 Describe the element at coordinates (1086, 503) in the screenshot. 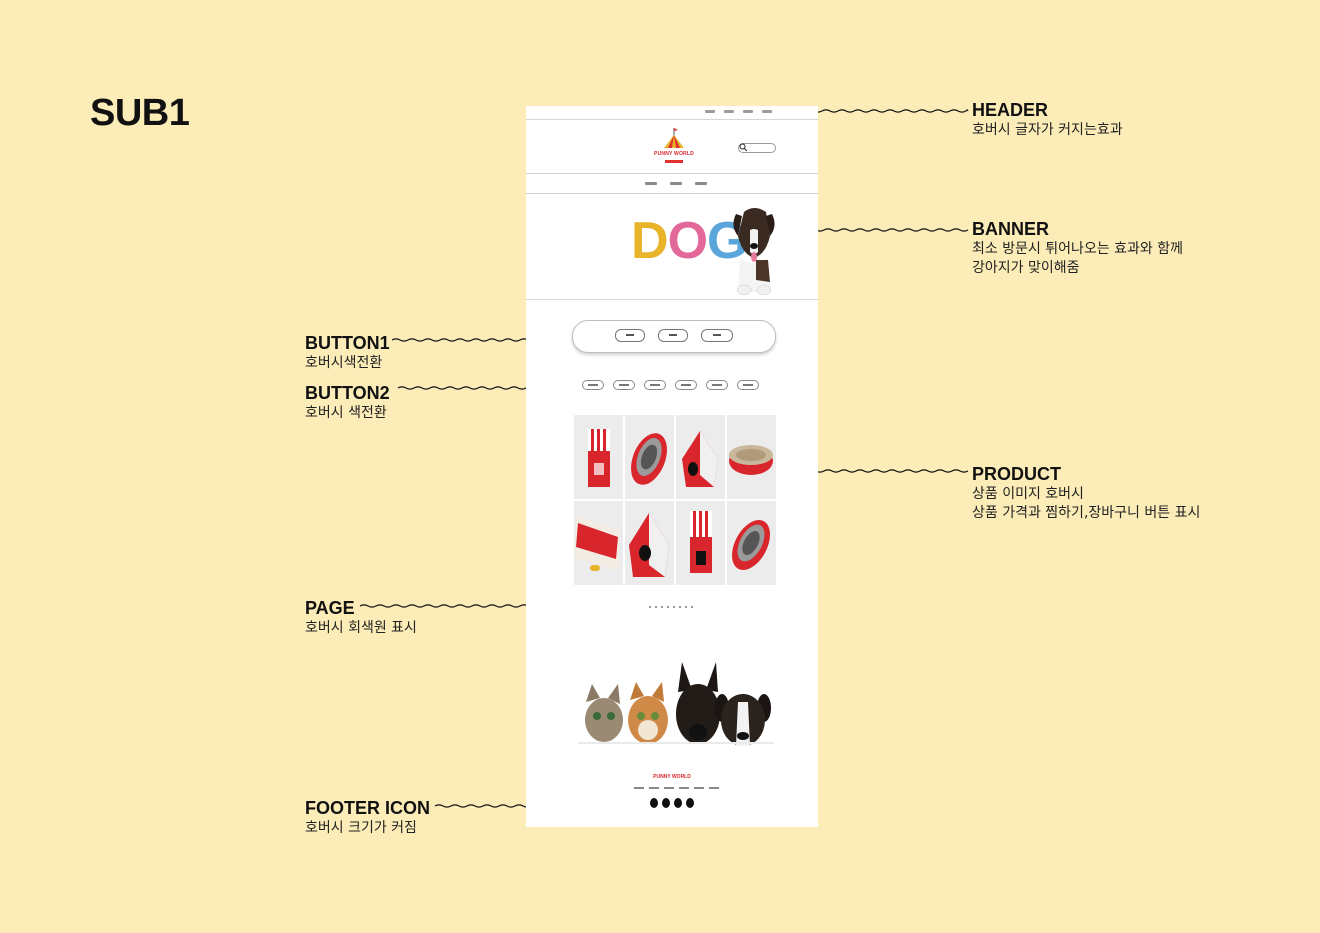

I see `annotation-product-desc: 상품 이미지 호버시 상품 가격과 찜하기,장바구니 버튼 표시` at that location.